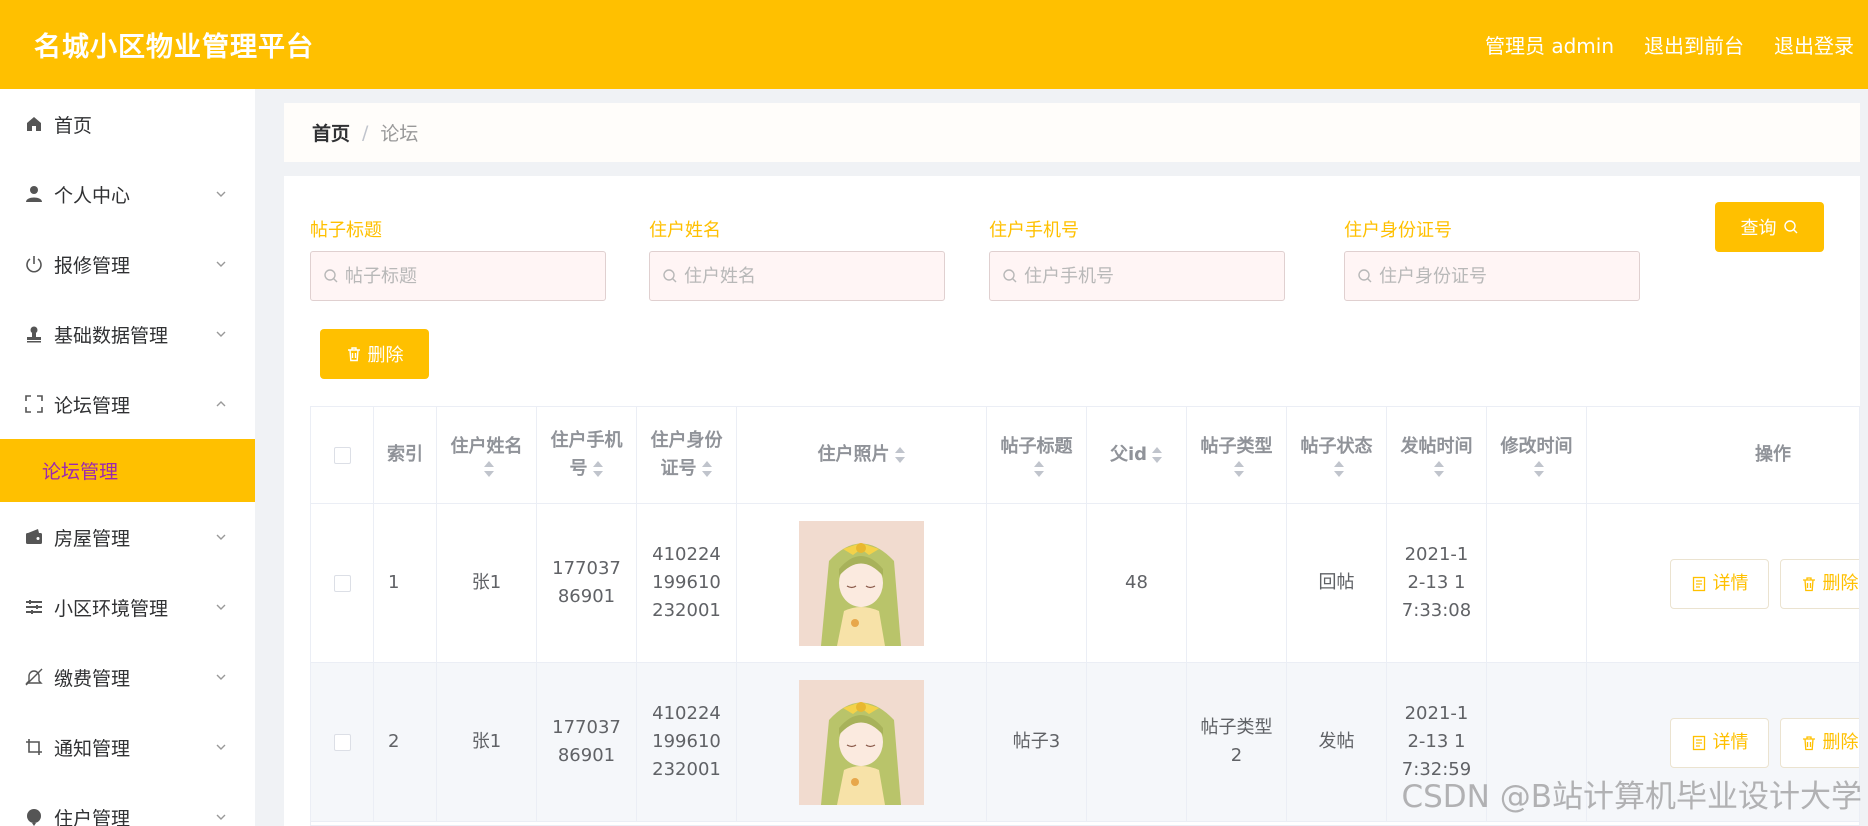  I want to click on resident-name-input, so click(799, 276).